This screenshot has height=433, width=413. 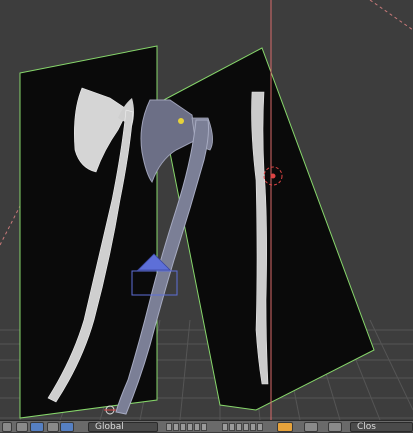 I want to click on proportional-edit-icon, so click(x=311, y=427).